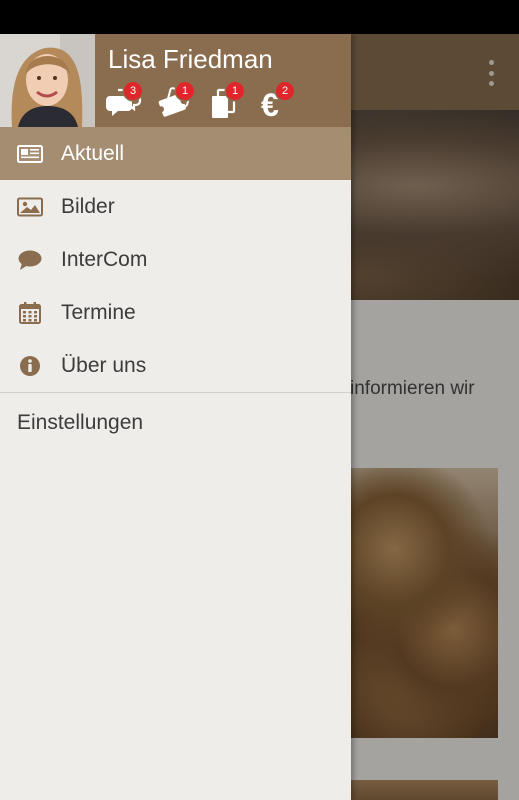 Image resolution: width=519 pixels, height=800 pixels. Describe the element at coordinates (175, 312) in the screenshot. I see `menu-item-termine: Termine` at that location.